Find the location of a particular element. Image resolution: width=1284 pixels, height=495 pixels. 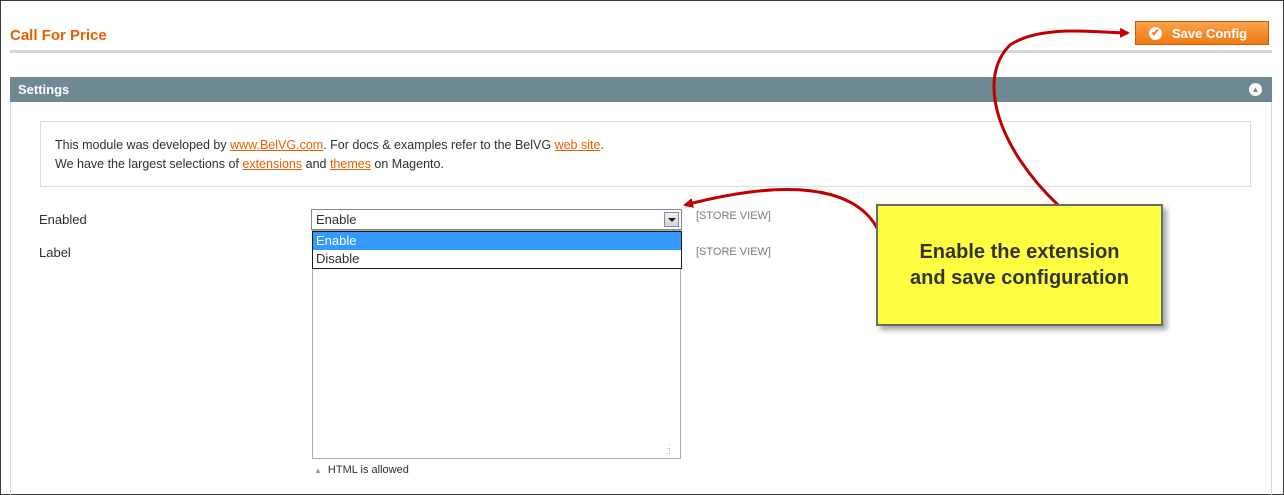

arrow-to-dropdown is located at coordinates (783, 214).